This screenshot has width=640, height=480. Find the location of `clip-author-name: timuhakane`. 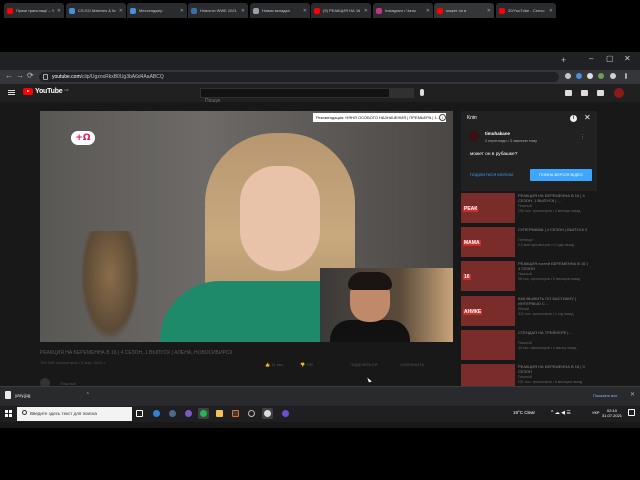

clip-author-name: timuhakane is located at coordinates (497, 133).